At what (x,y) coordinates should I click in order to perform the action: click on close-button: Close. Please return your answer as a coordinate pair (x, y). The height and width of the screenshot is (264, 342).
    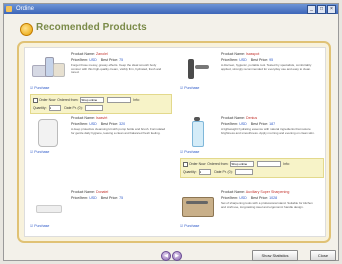
    Looking at the image, I should click on (323, 255).